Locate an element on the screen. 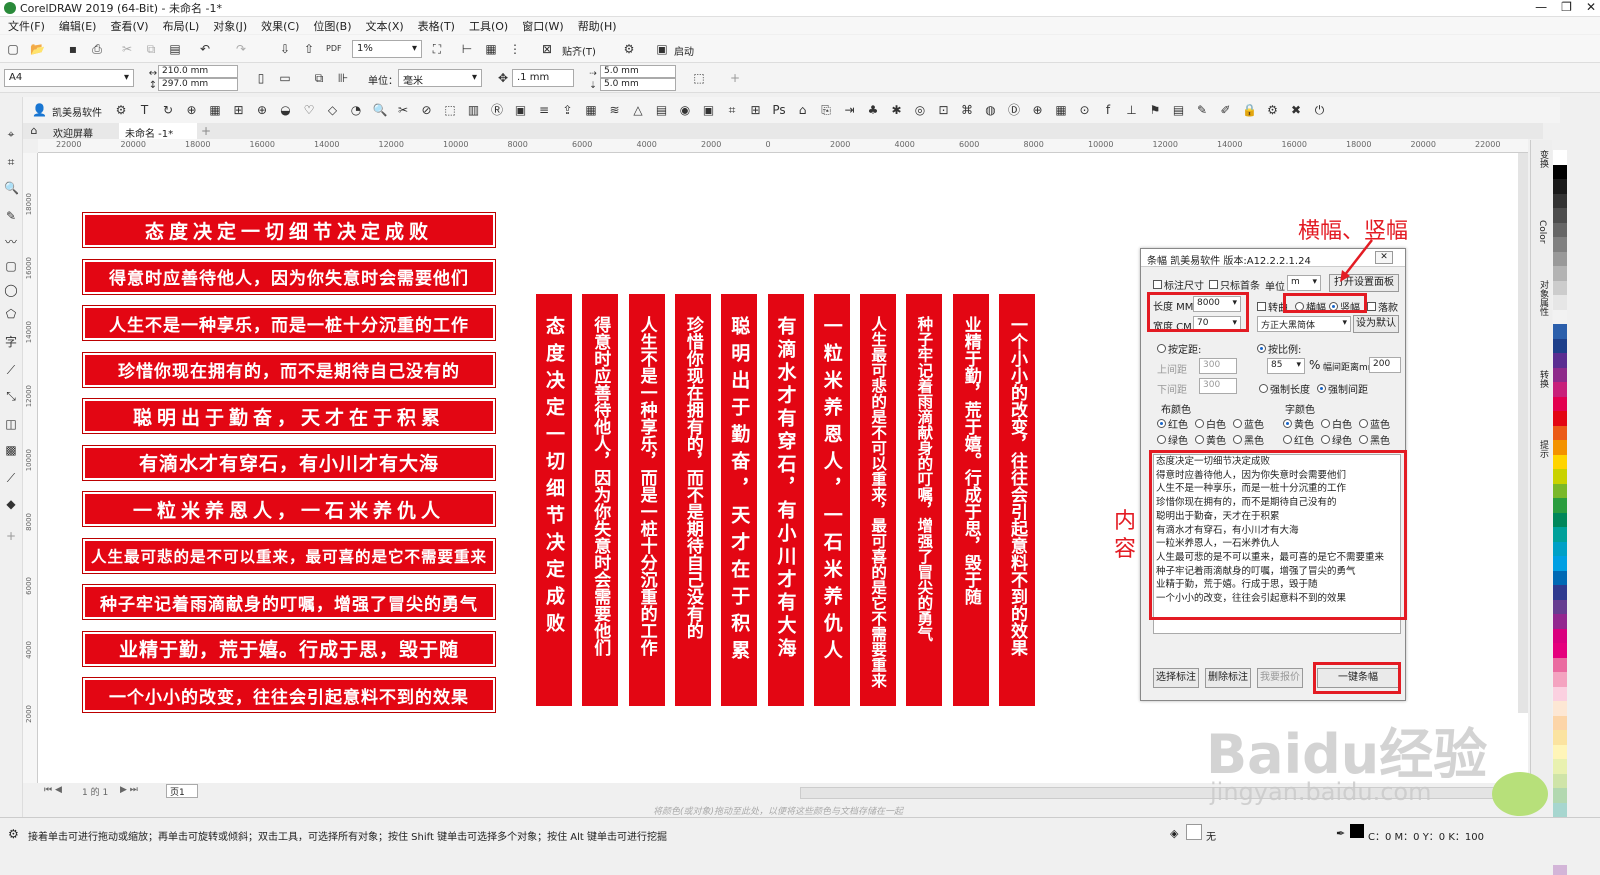  zoom-combo: 1% ▾ is located at coordinates (387, 49).